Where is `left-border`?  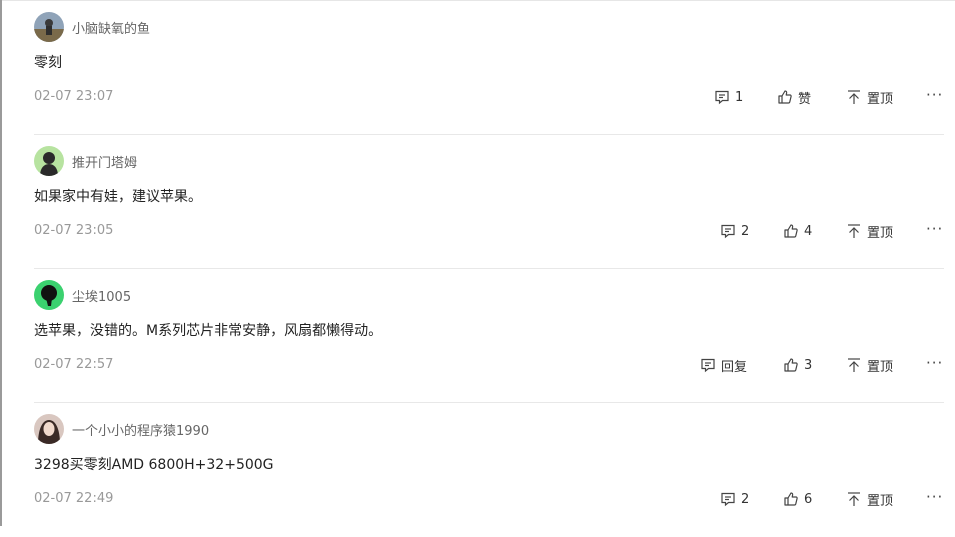 left-border is located at coordinates (1, 263).